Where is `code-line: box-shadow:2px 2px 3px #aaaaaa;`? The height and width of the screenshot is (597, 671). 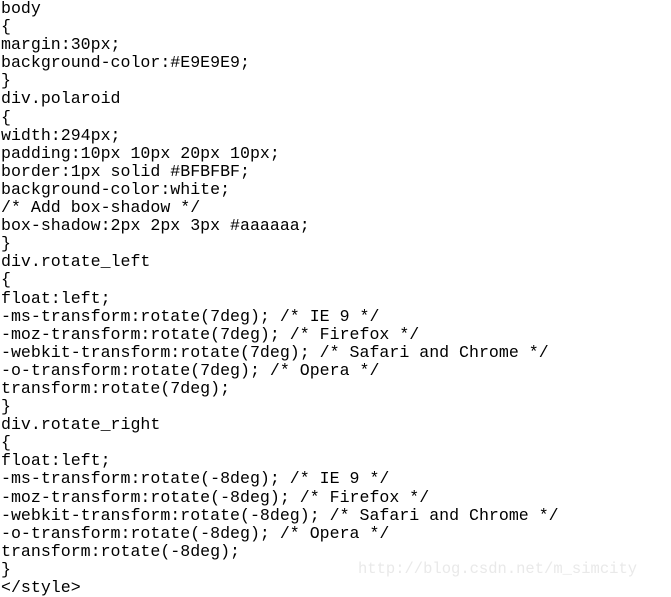
code-line: box-shadow:2px 2px 3px #aaaaaa; is located at coordinates (155, 226).